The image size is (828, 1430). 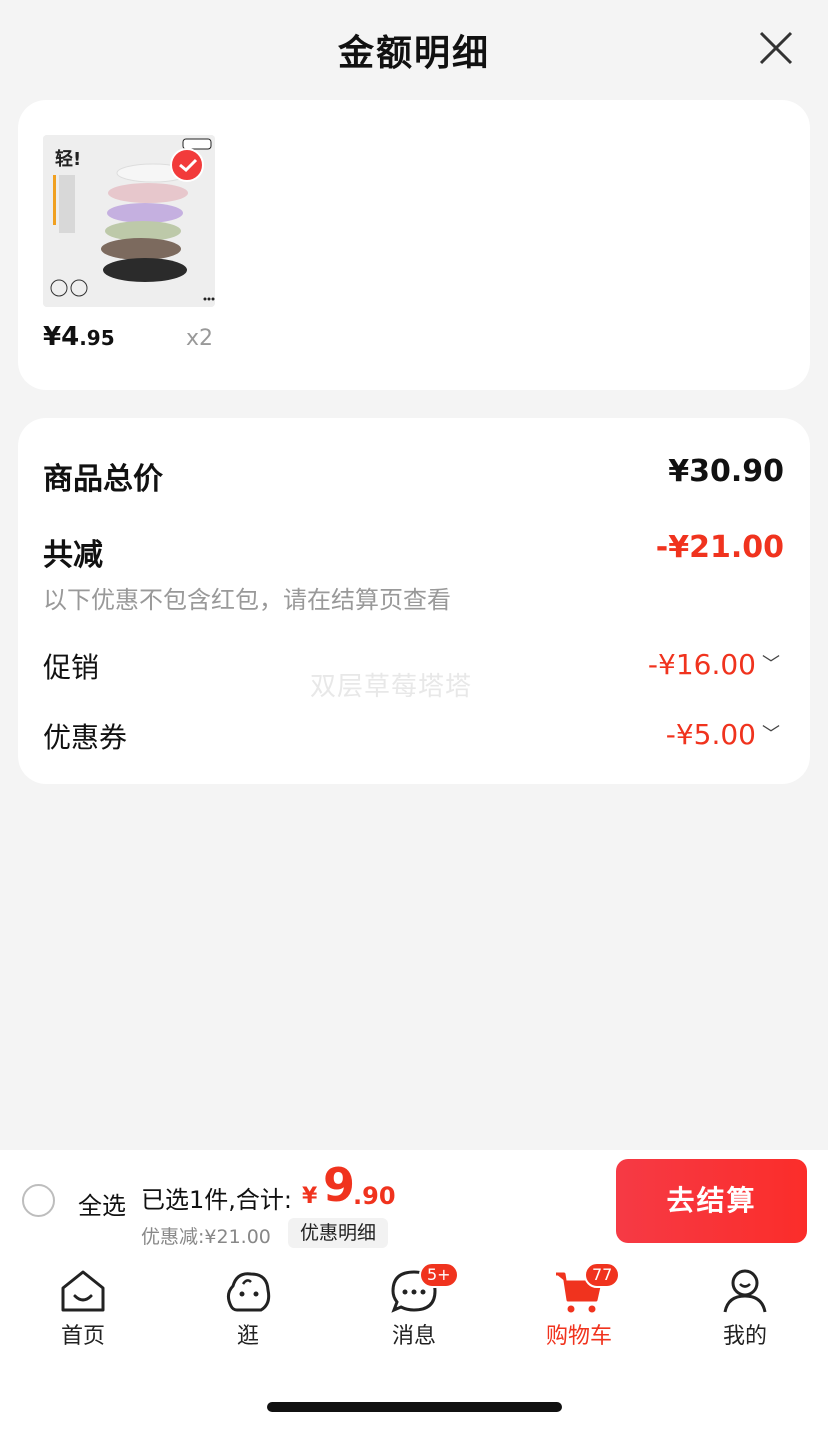 I want to click on total-reduce-value: -¥21.00, so click(x=719, y=547).